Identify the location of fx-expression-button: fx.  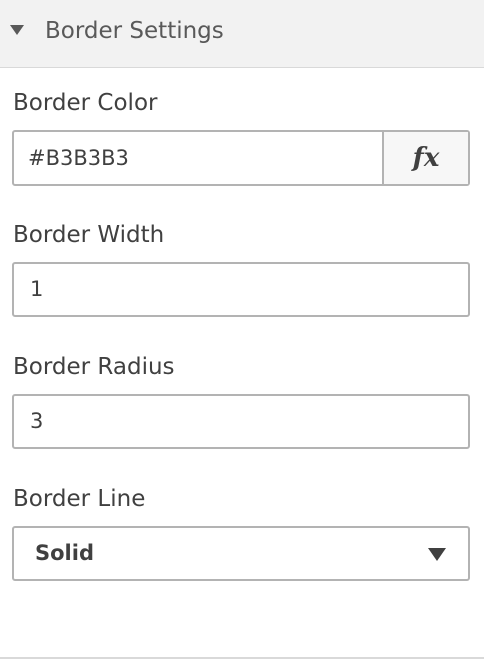
(426, 158).